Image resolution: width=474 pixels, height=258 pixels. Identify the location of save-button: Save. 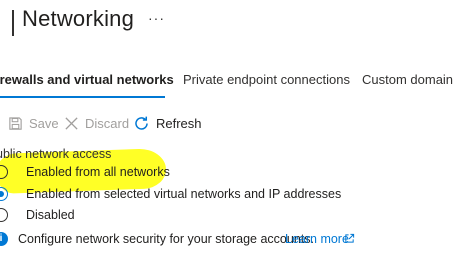
(33, 123).